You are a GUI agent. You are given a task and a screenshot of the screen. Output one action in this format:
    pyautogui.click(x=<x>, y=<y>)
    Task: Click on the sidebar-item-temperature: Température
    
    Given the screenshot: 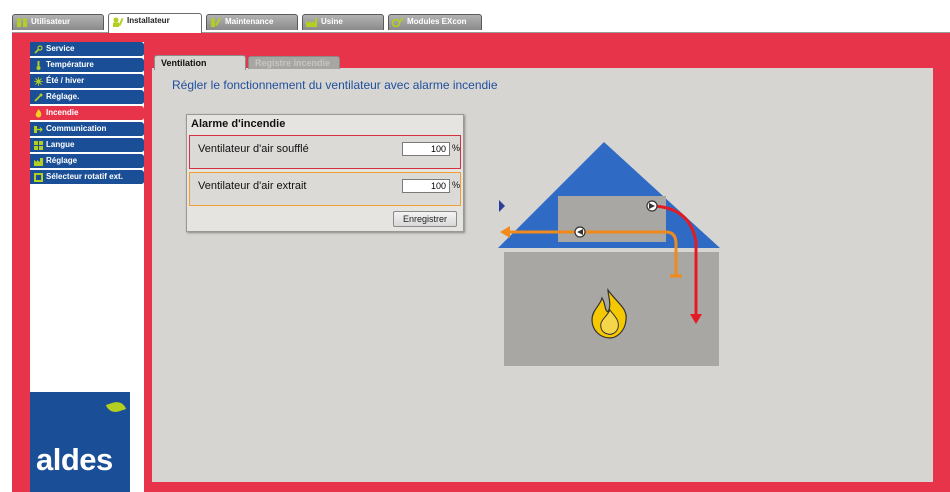 What is the action you would take?
    pyautogui.click(x=87, y=65)
    